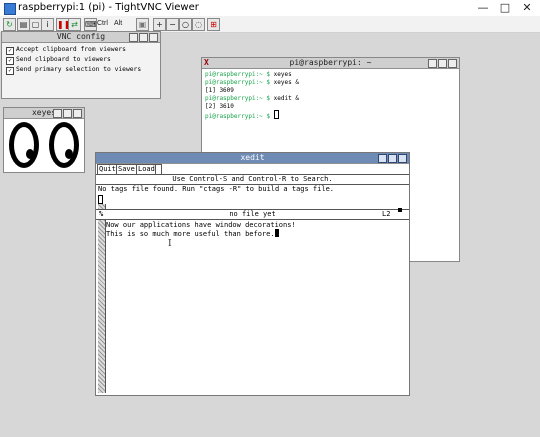  Describe the element at coordinates (81, 50) in the screenshot. I see `accept-clipboard-checkbox: ✓ Accept clipboard from viewers` at that location.